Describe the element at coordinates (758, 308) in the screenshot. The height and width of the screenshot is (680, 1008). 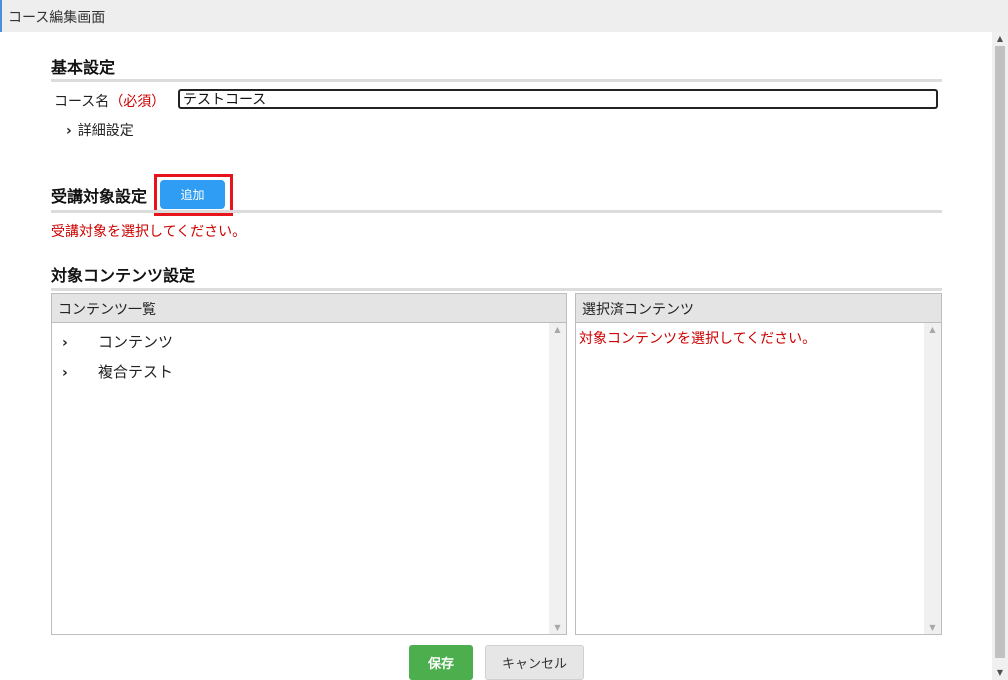
I see `selected-content-header: 選択済コンテンツ` at that location.